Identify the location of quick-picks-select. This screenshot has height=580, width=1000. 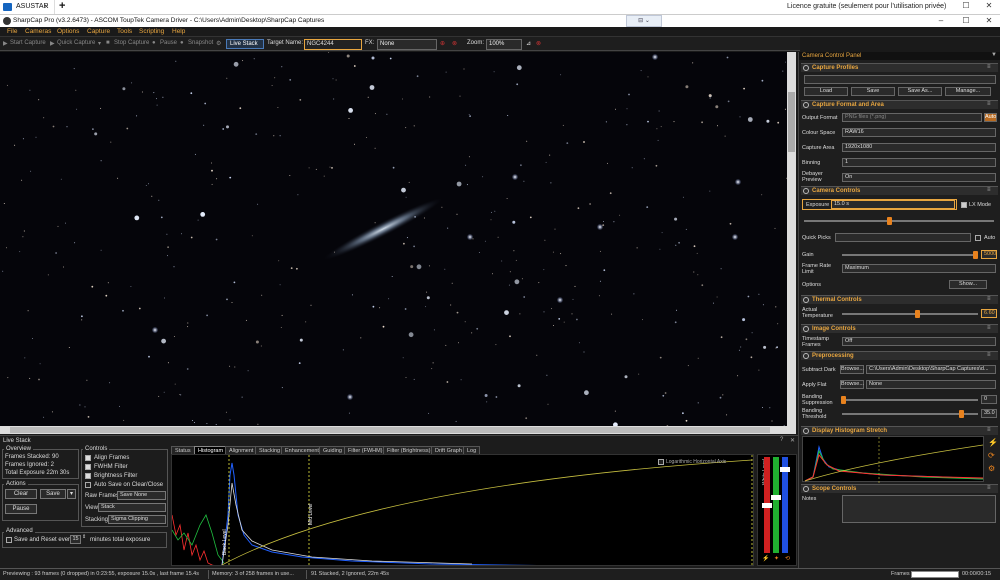
(903, 237).